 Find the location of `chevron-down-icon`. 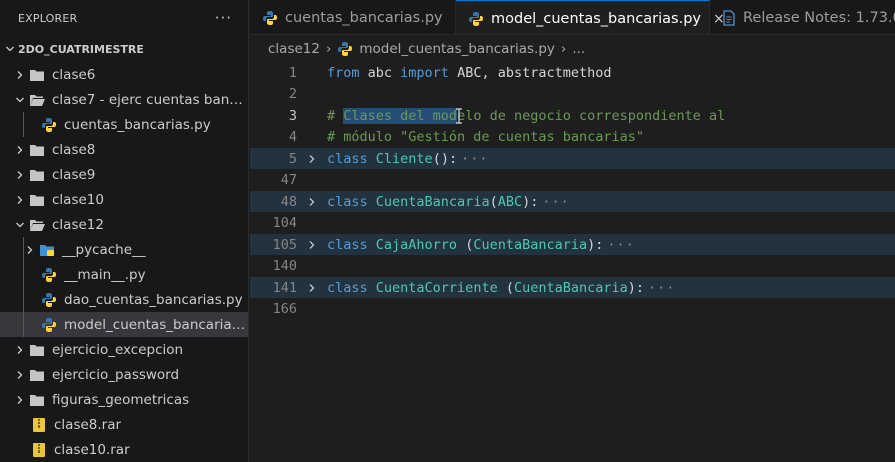

chevron-down-icon is located at coordinates (20, 100).